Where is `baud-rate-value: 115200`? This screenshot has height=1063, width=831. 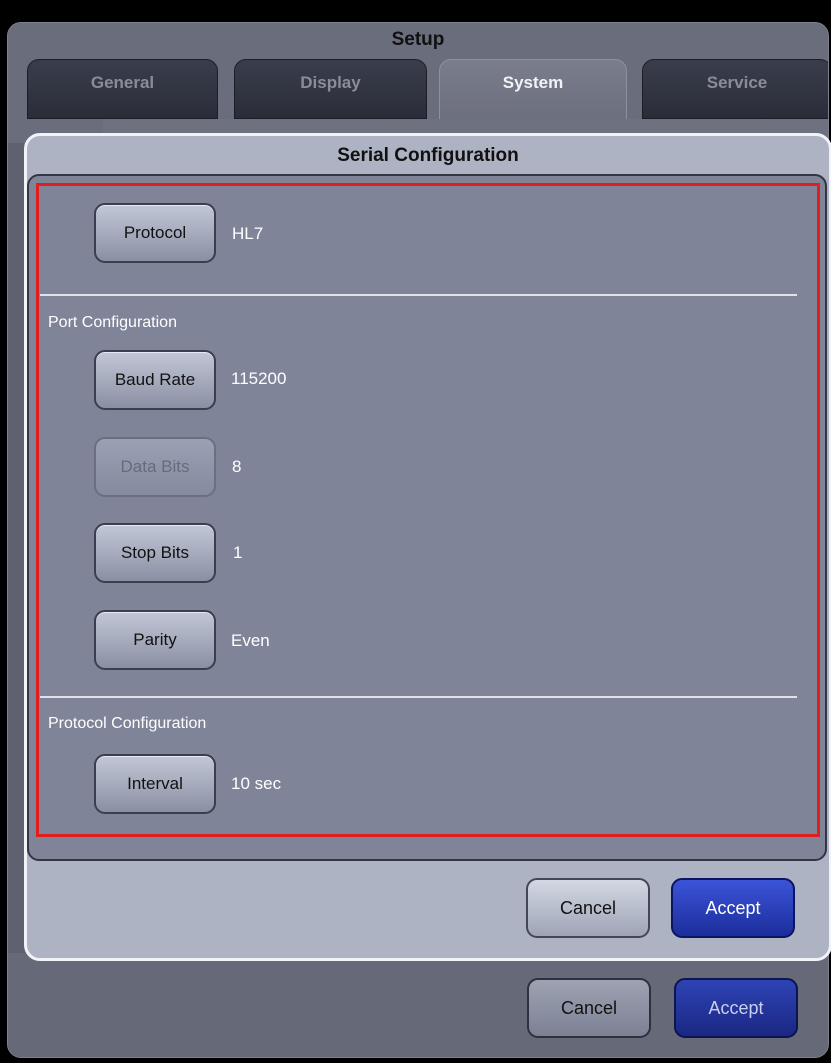 baud-rate-value: 115200 is located at coordinates (259, 378).